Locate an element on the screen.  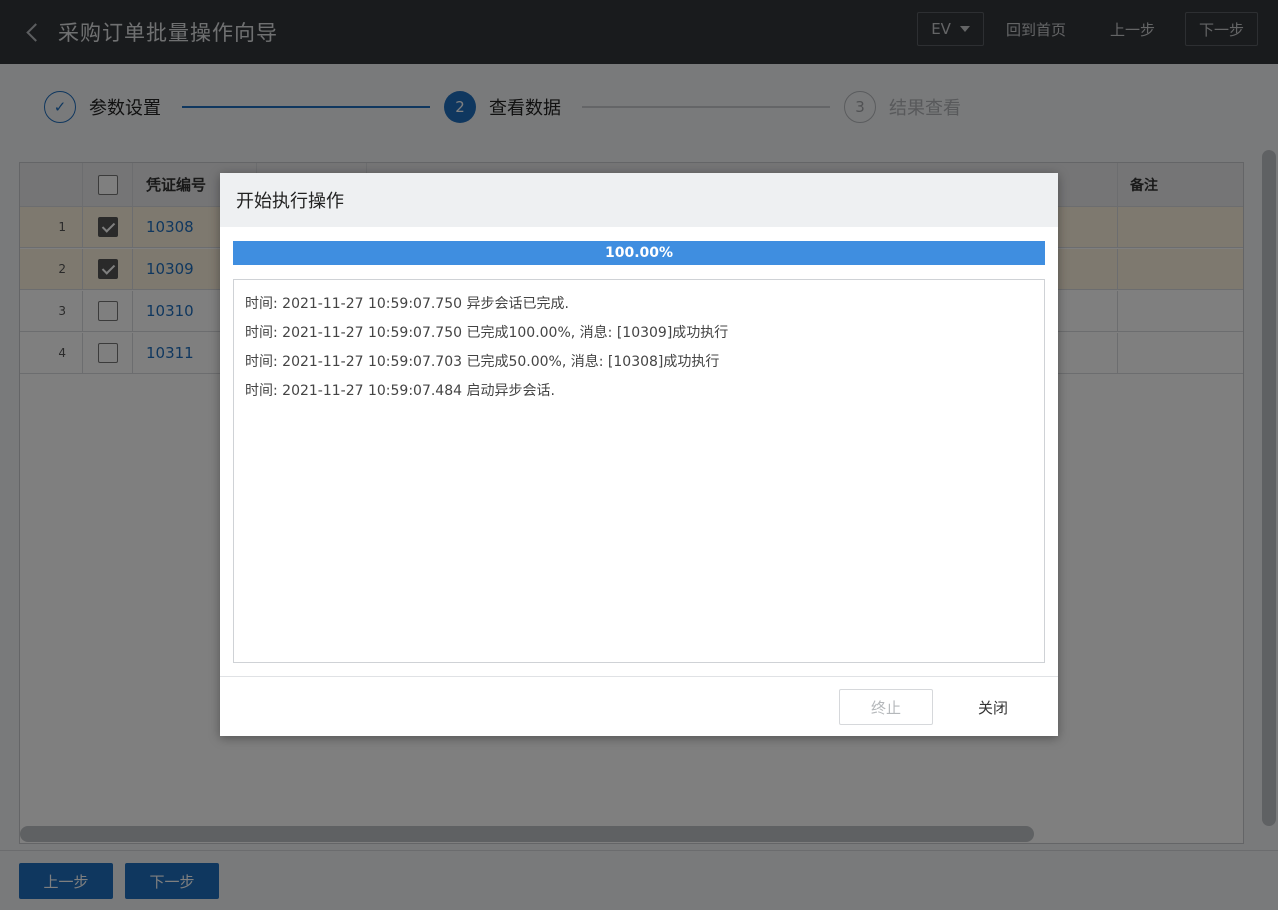
close-button: 关闭 is located at coordinates (993, 707).